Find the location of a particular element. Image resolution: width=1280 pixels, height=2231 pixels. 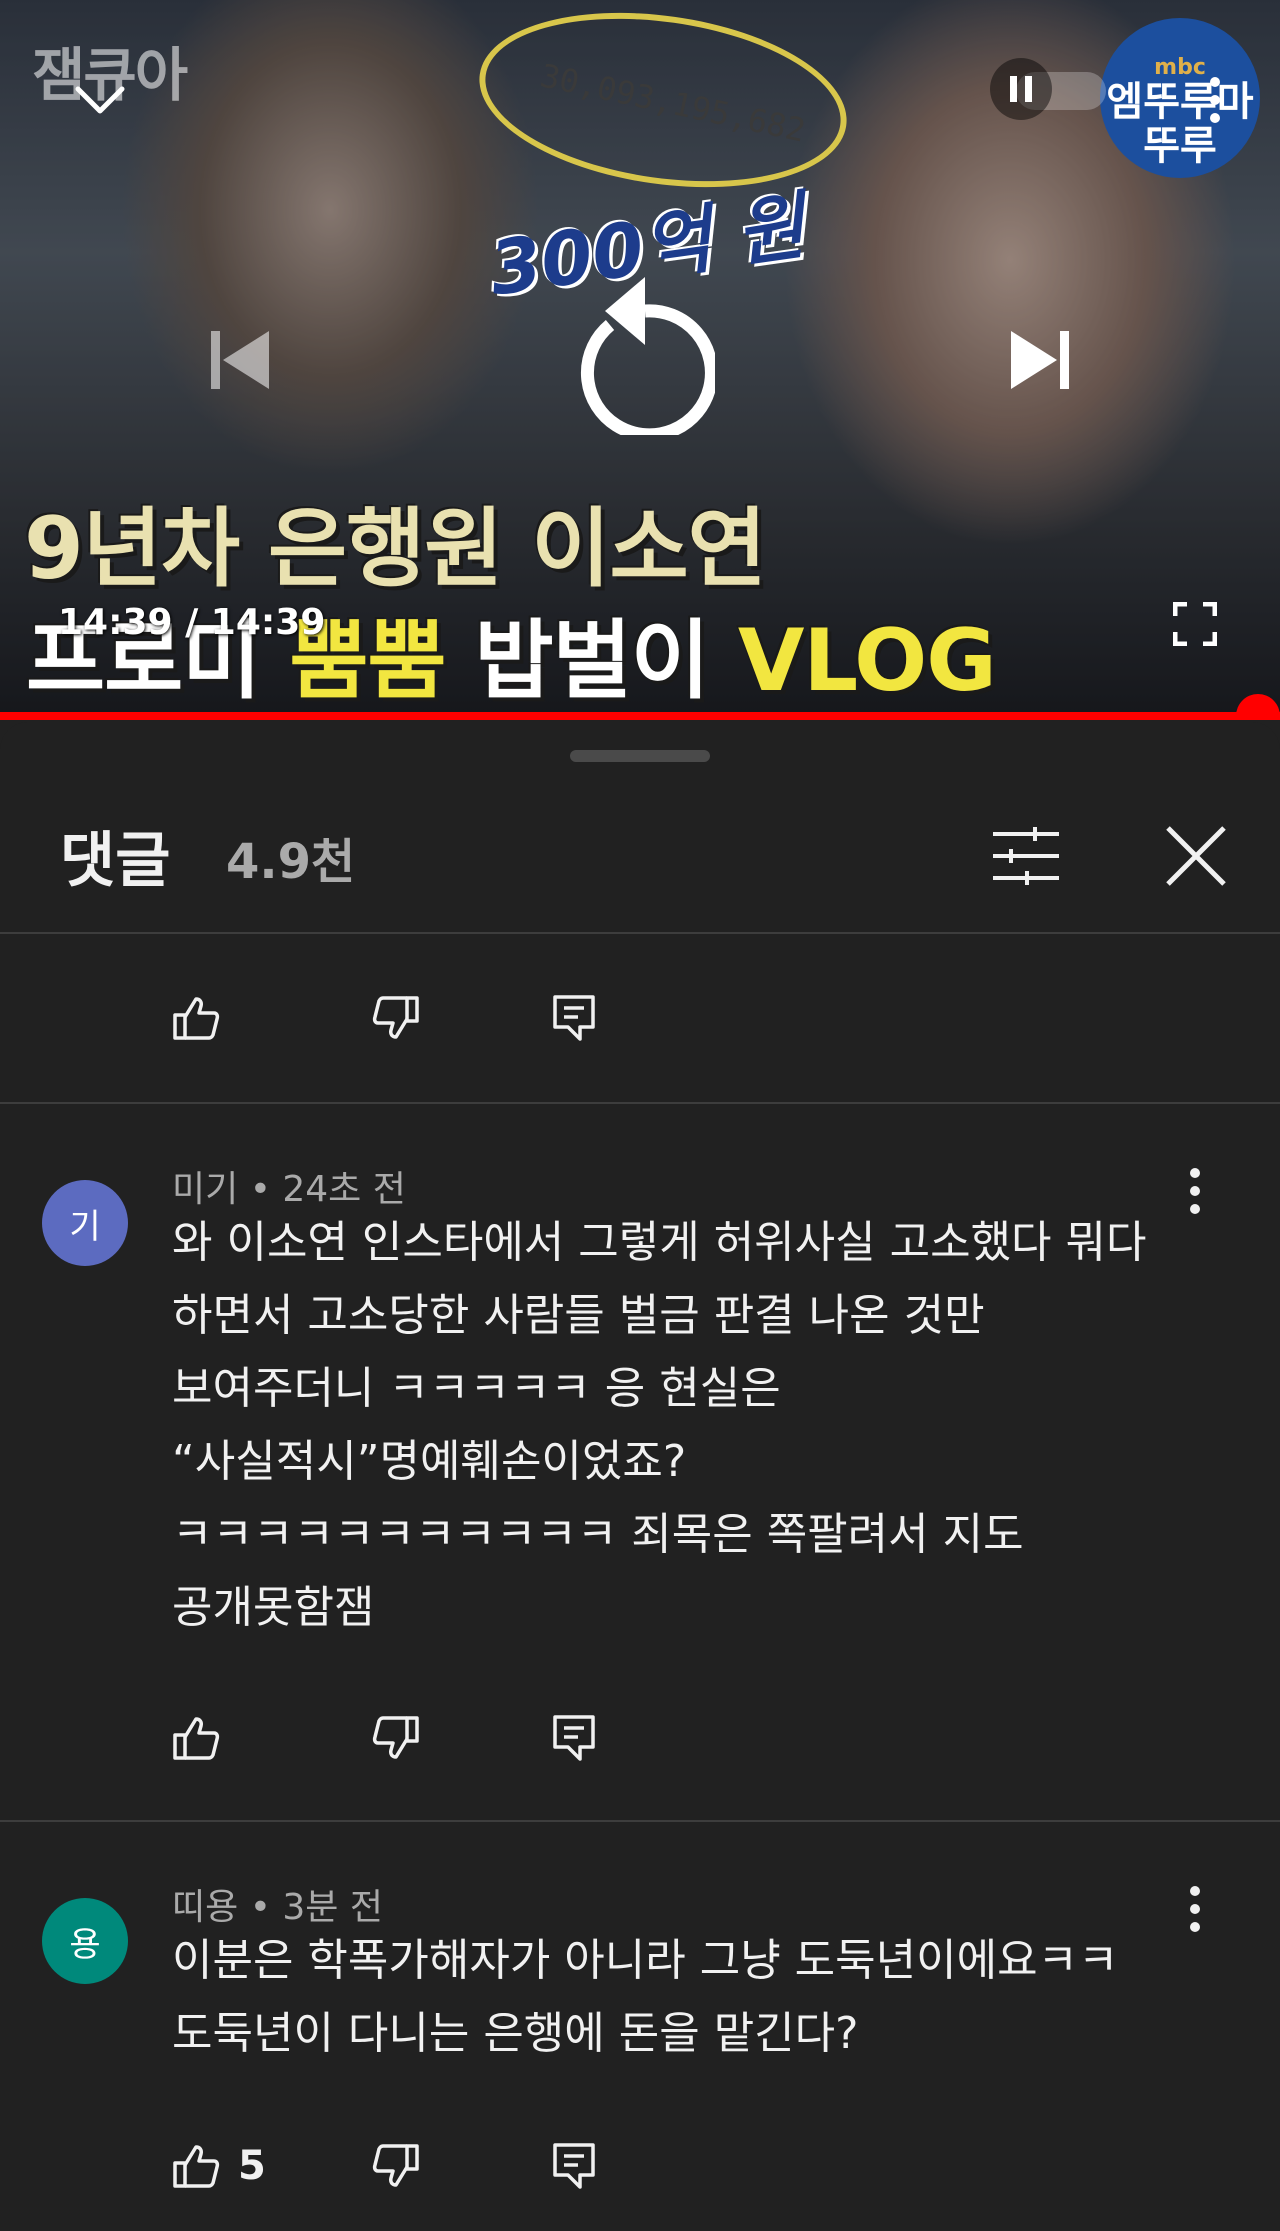

avatar-letter: 기 is located at coordinates (85, 1226).